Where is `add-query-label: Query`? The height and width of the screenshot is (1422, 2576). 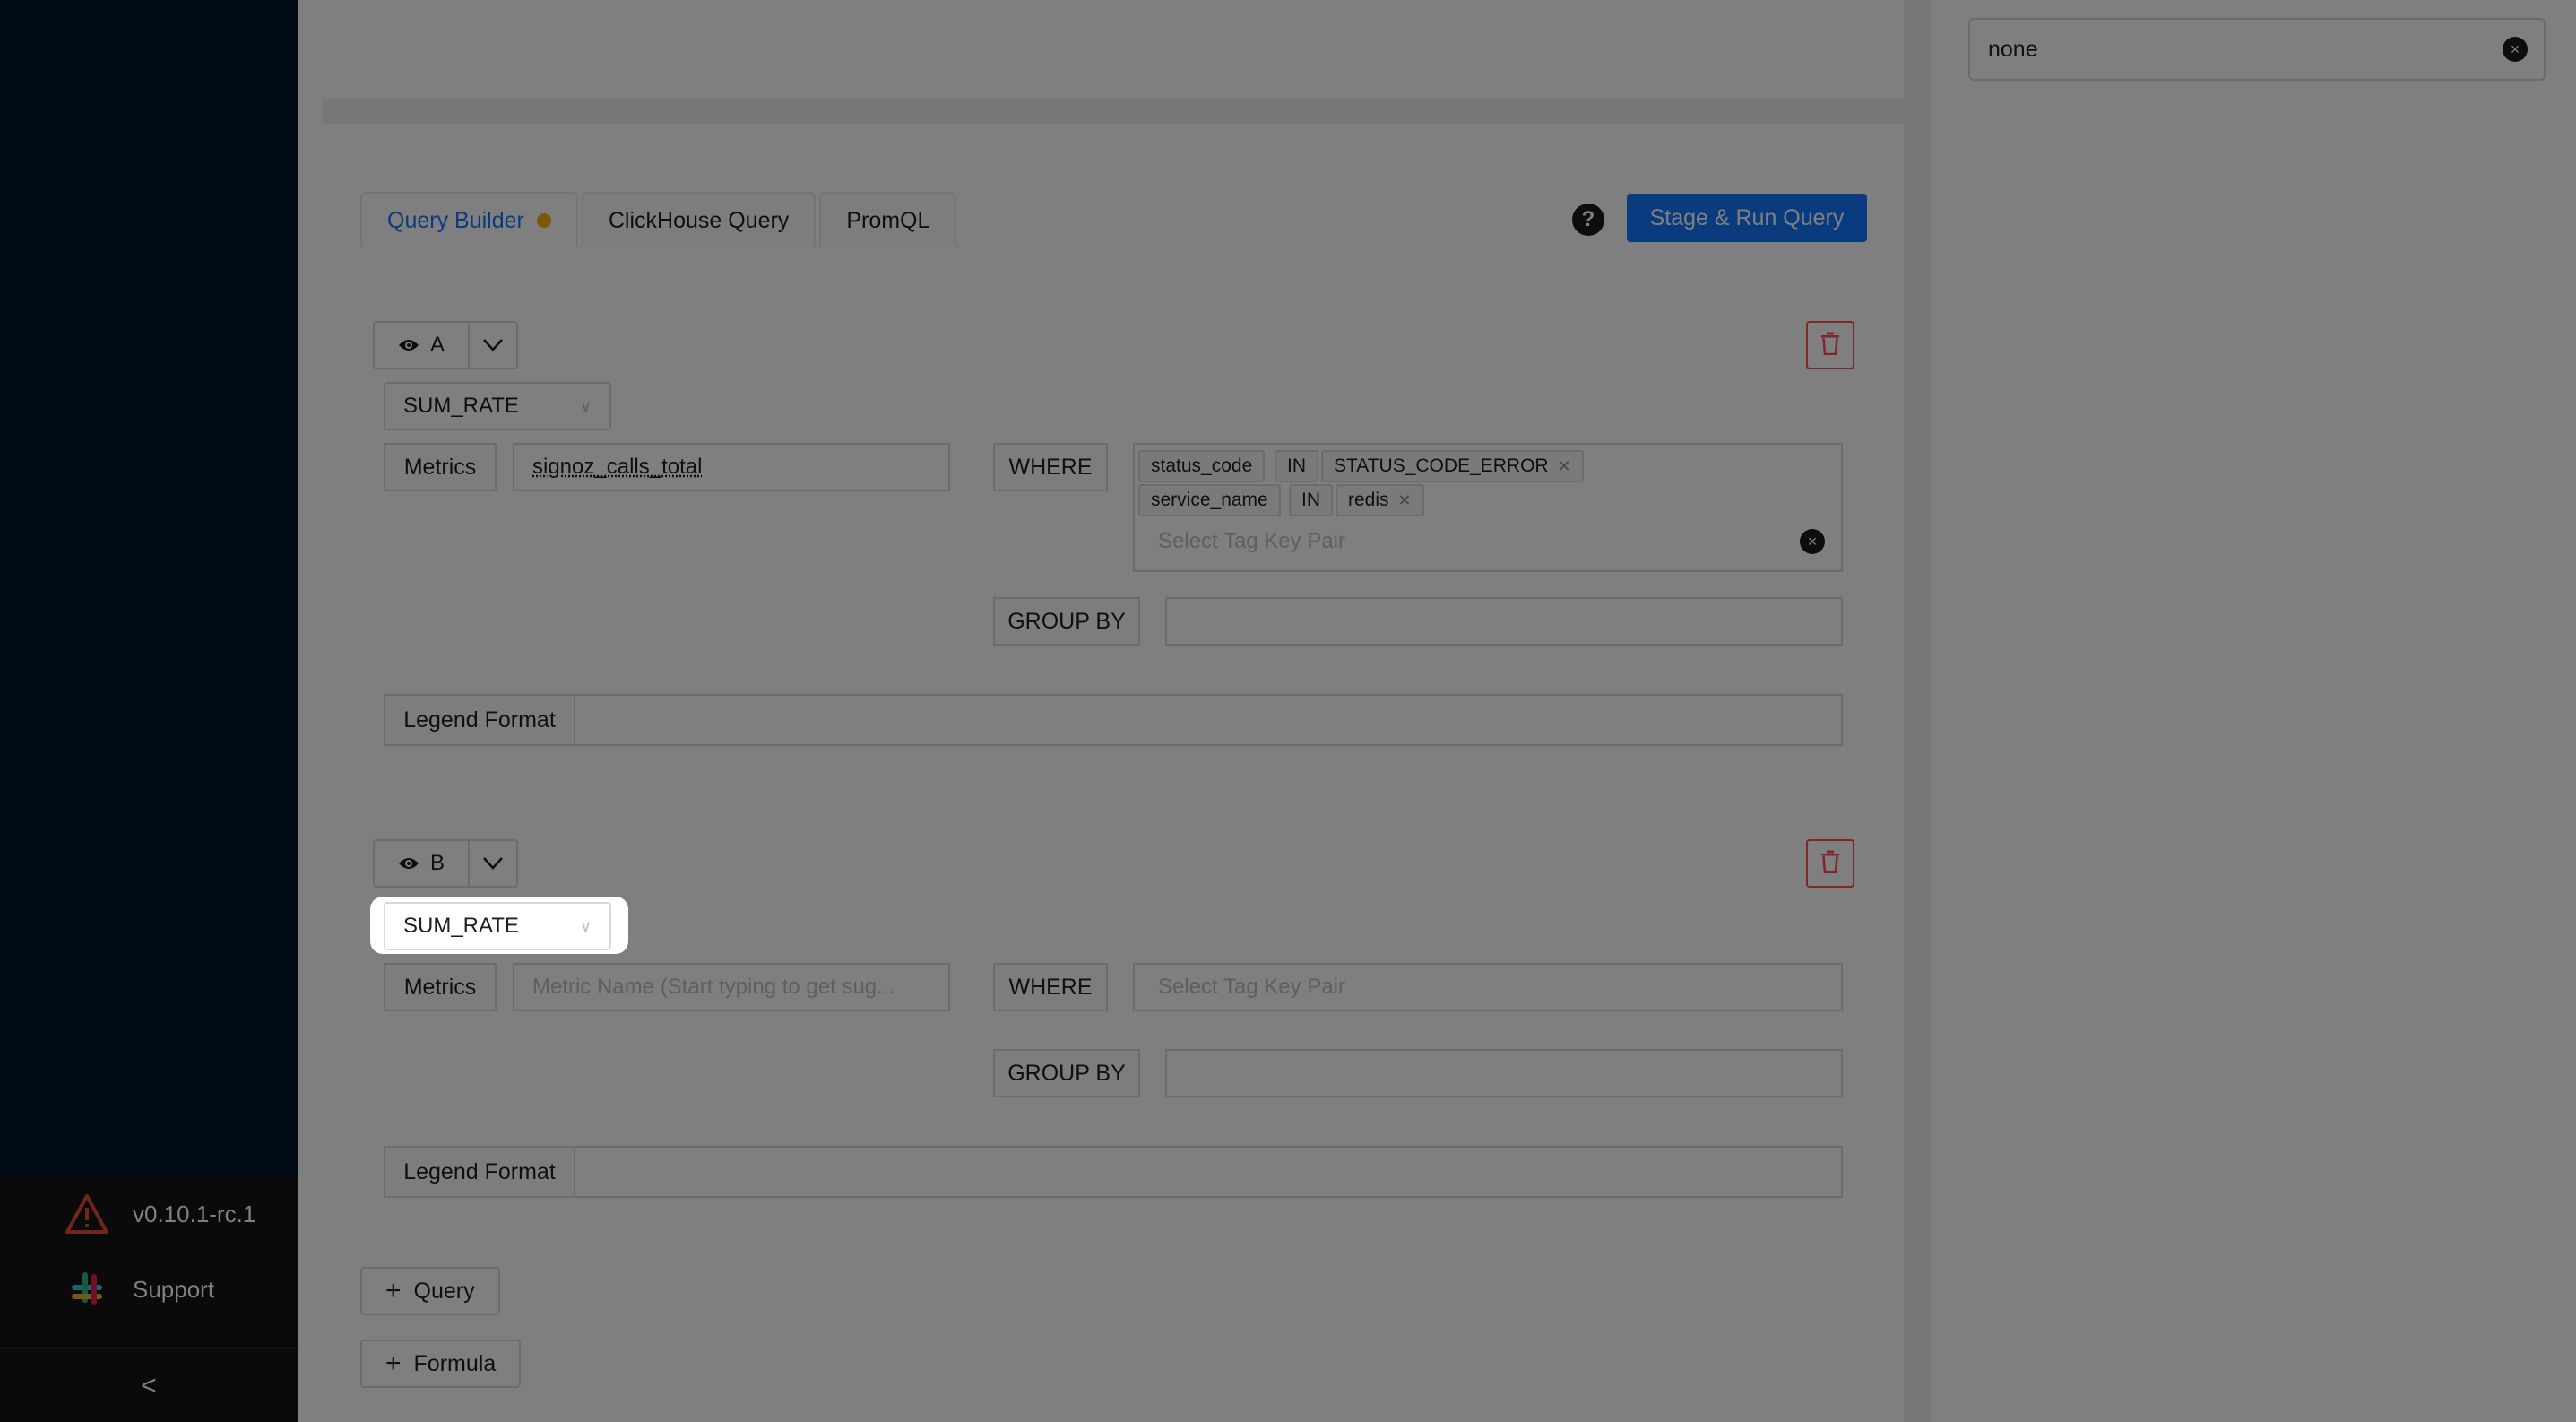 add-query-label: Query is located at coordinates (444, 1291).